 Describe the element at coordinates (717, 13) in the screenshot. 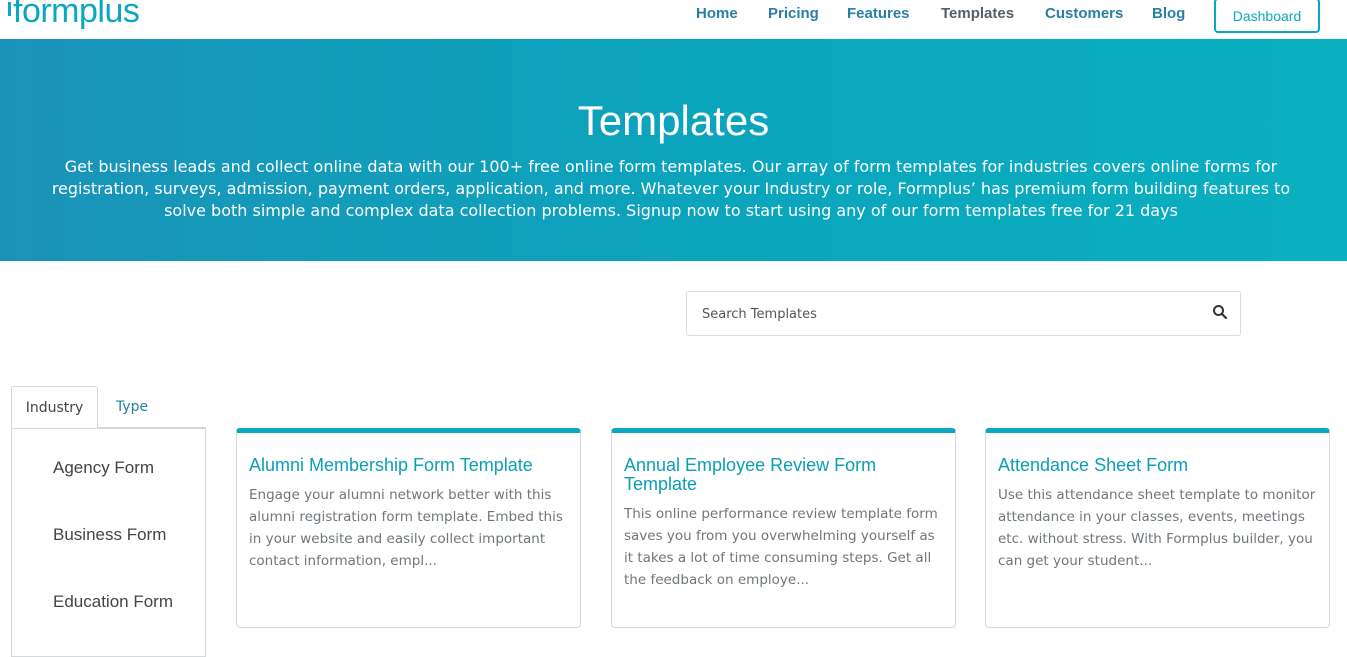

I see `nav-home: Home` at that location.